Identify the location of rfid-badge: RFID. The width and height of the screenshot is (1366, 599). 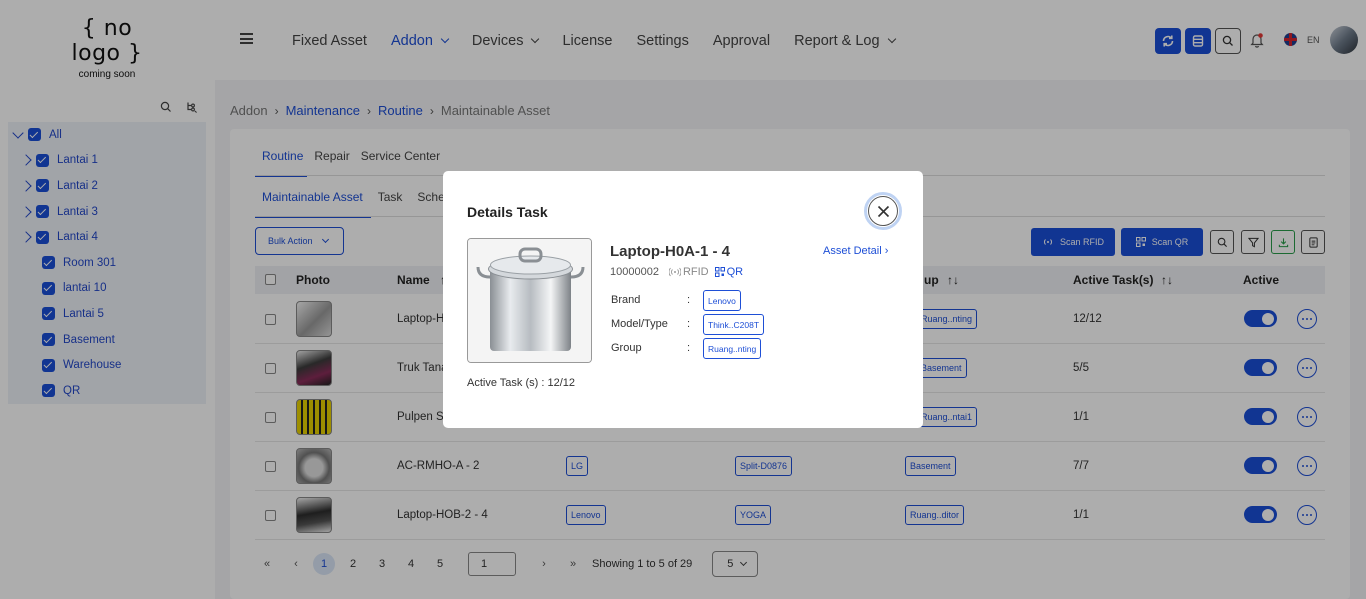
(688, 272).